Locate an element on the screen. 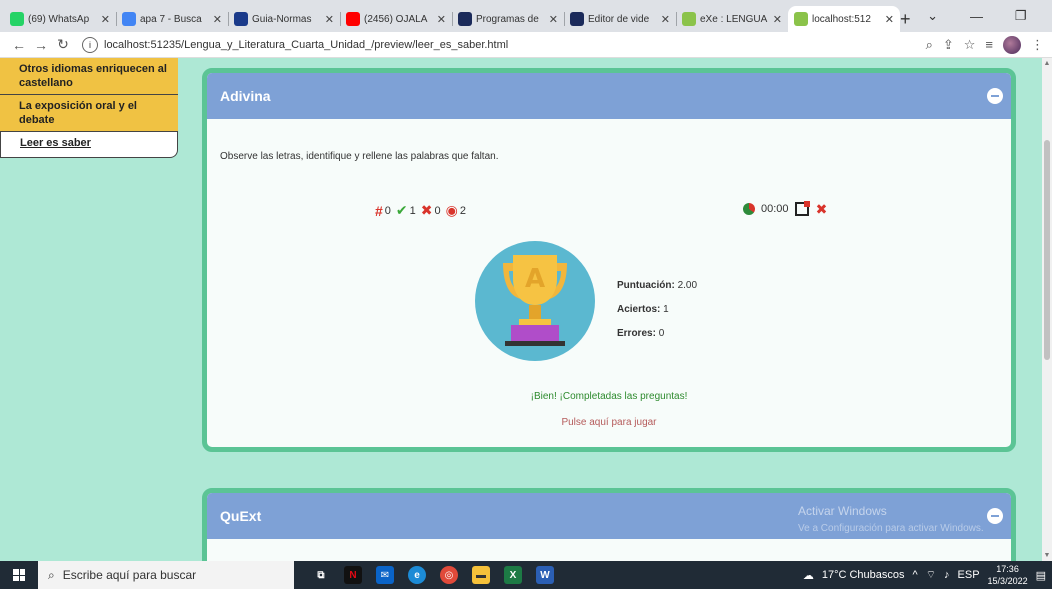 Image resolution: width=1052 pixels, height=589 pixels. errors-line: Errores: 0 is located at coordinates (641, 333).